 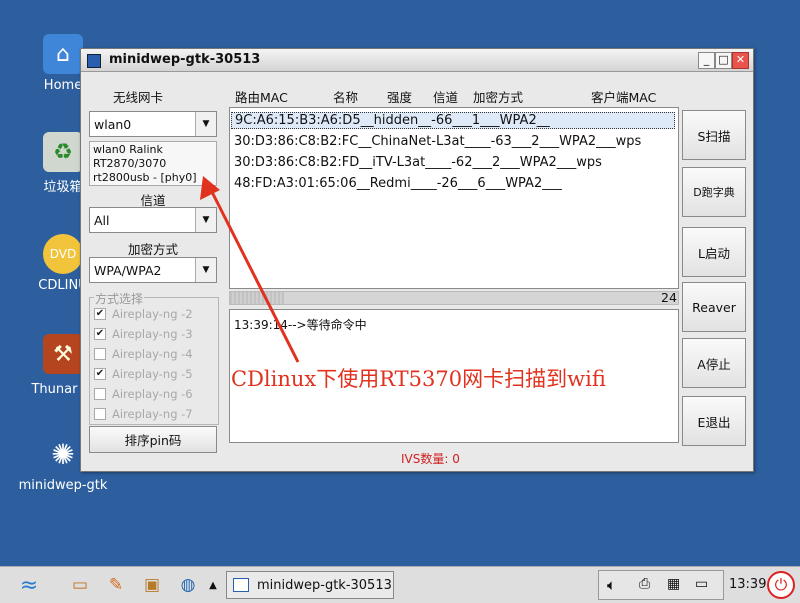 I want to click on system-tray: 🔈︎ ⎙ ▦ ▭, so click(x=661, y=585).